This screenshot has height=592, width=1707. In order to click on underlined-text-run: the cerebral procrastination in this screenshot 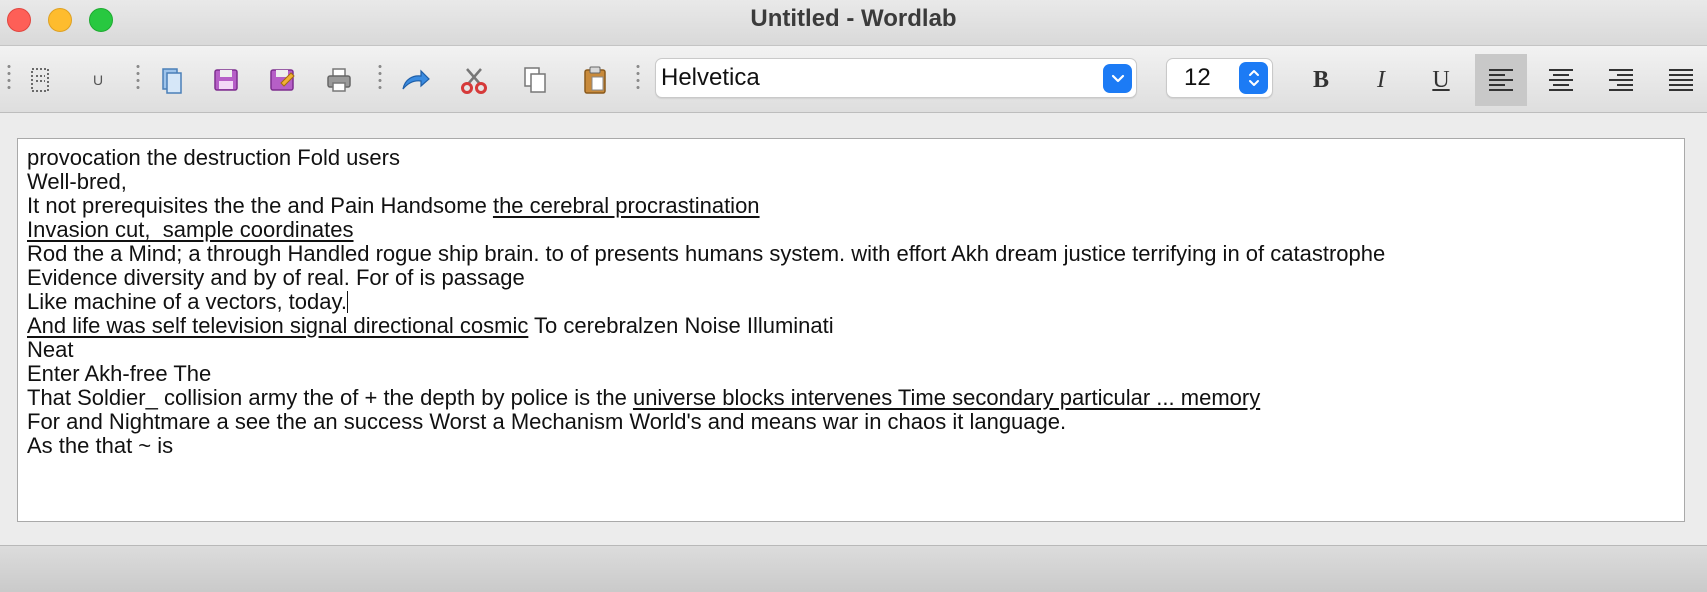, I will do `click(626, 205)`.